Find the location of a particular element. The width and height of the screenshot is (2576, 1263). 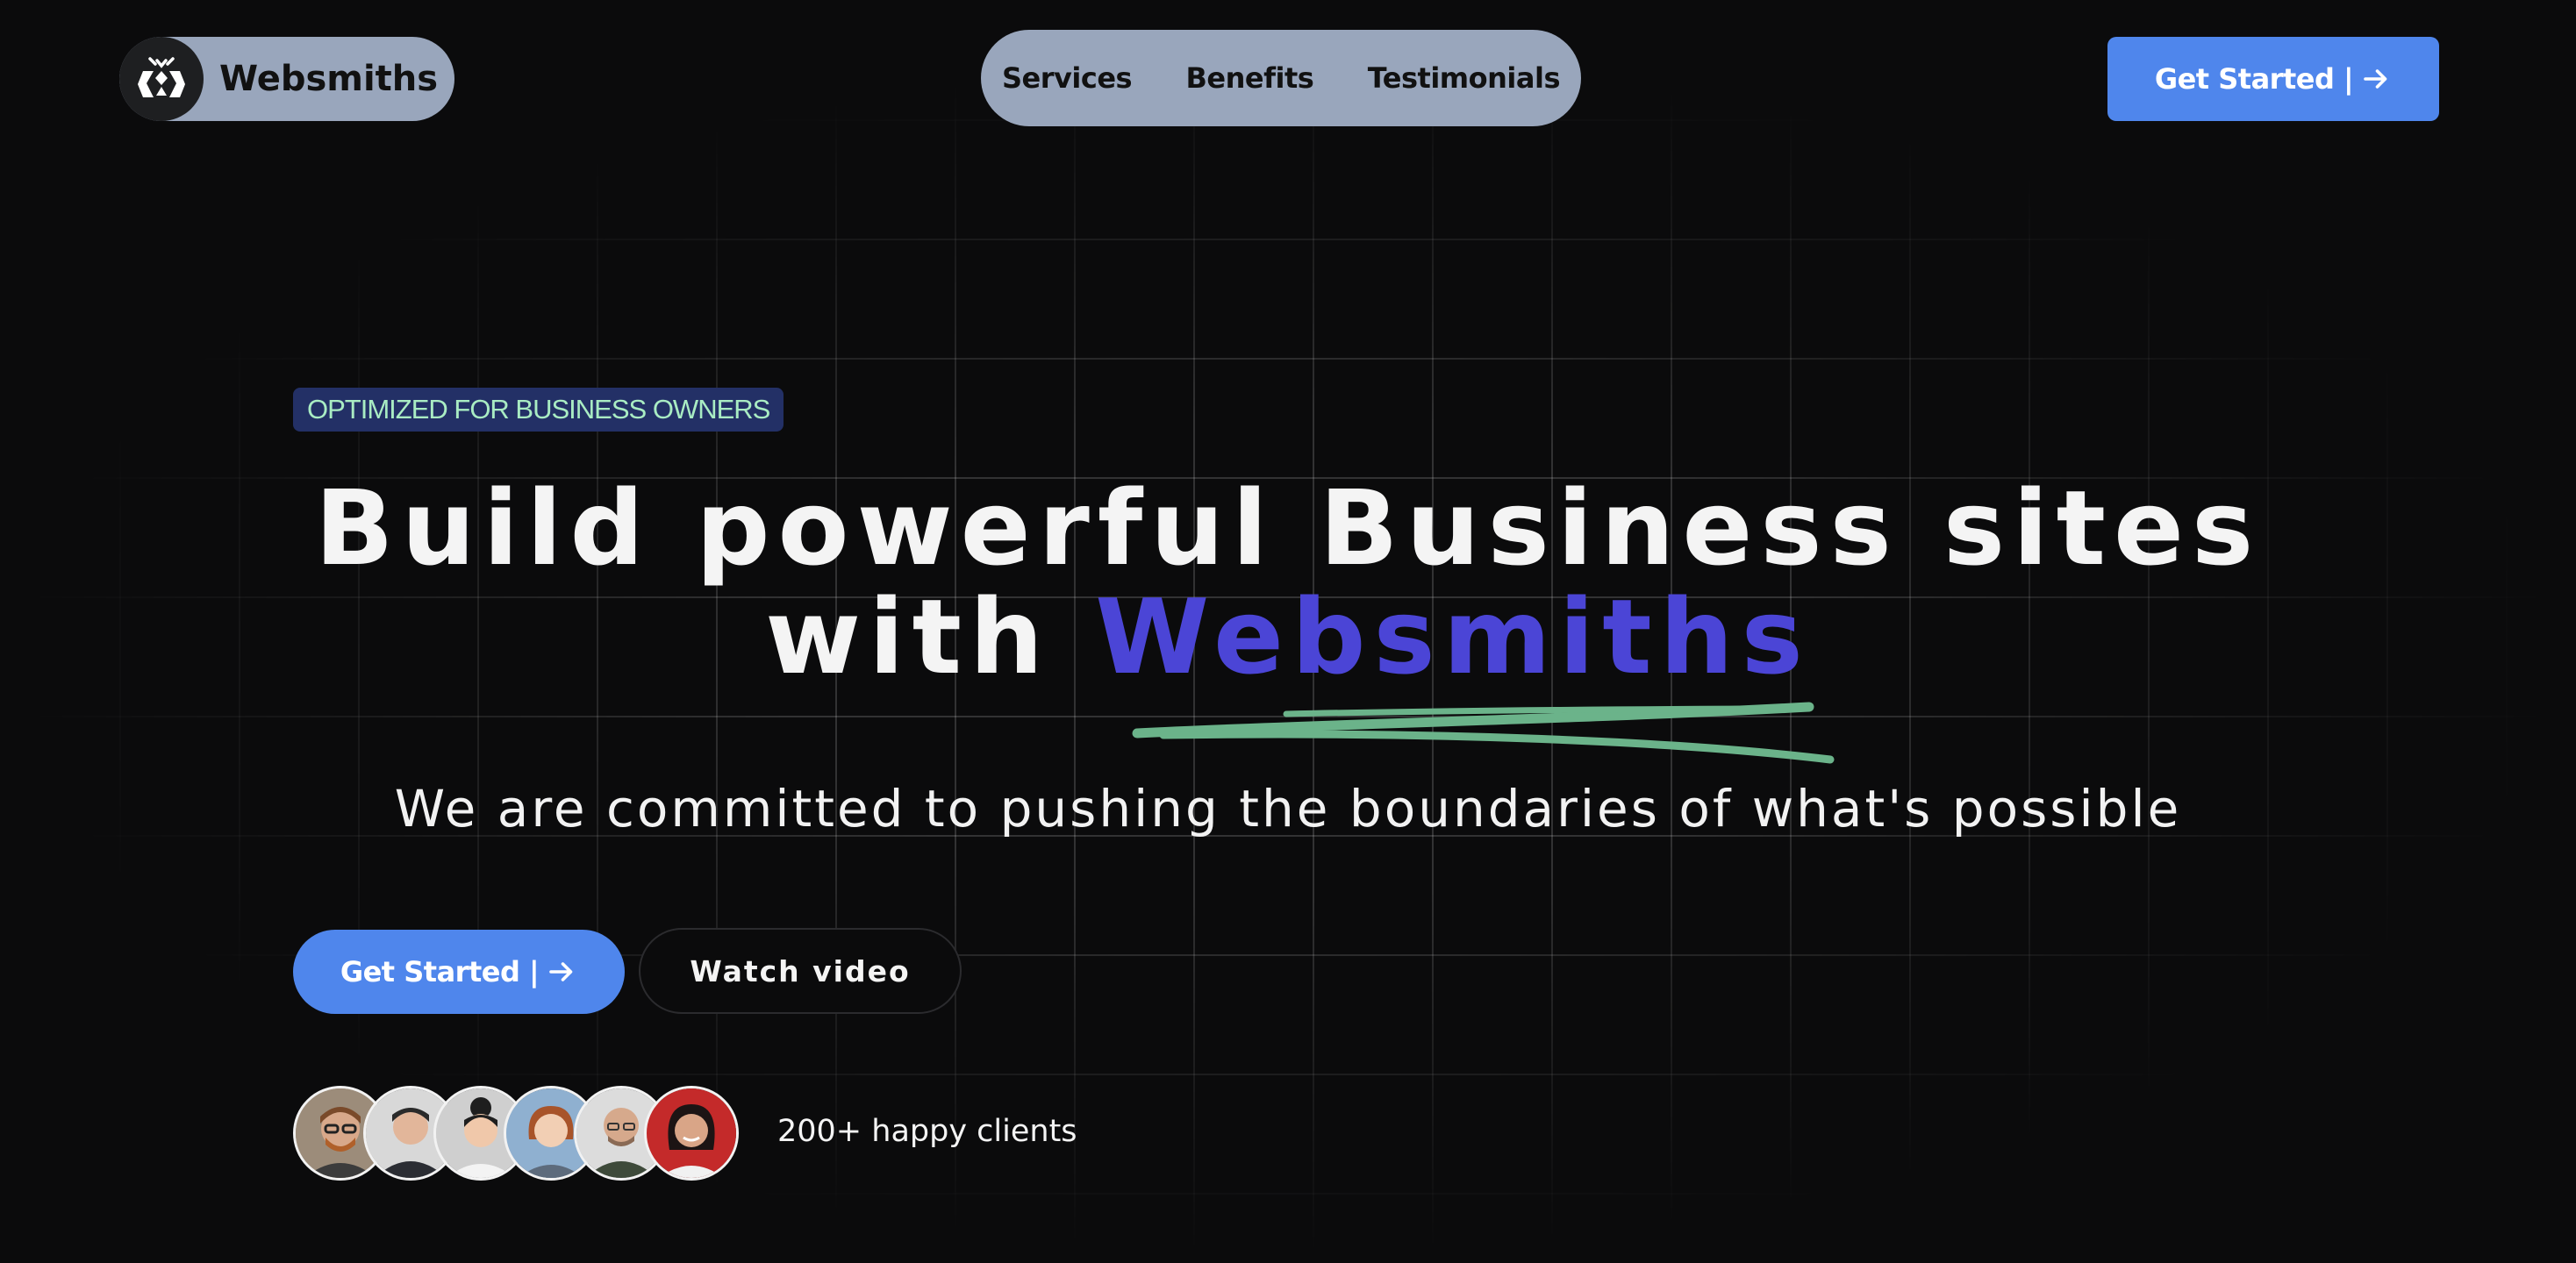

hero-get-started-label: Get Started | is located at coordinates (440, 972).